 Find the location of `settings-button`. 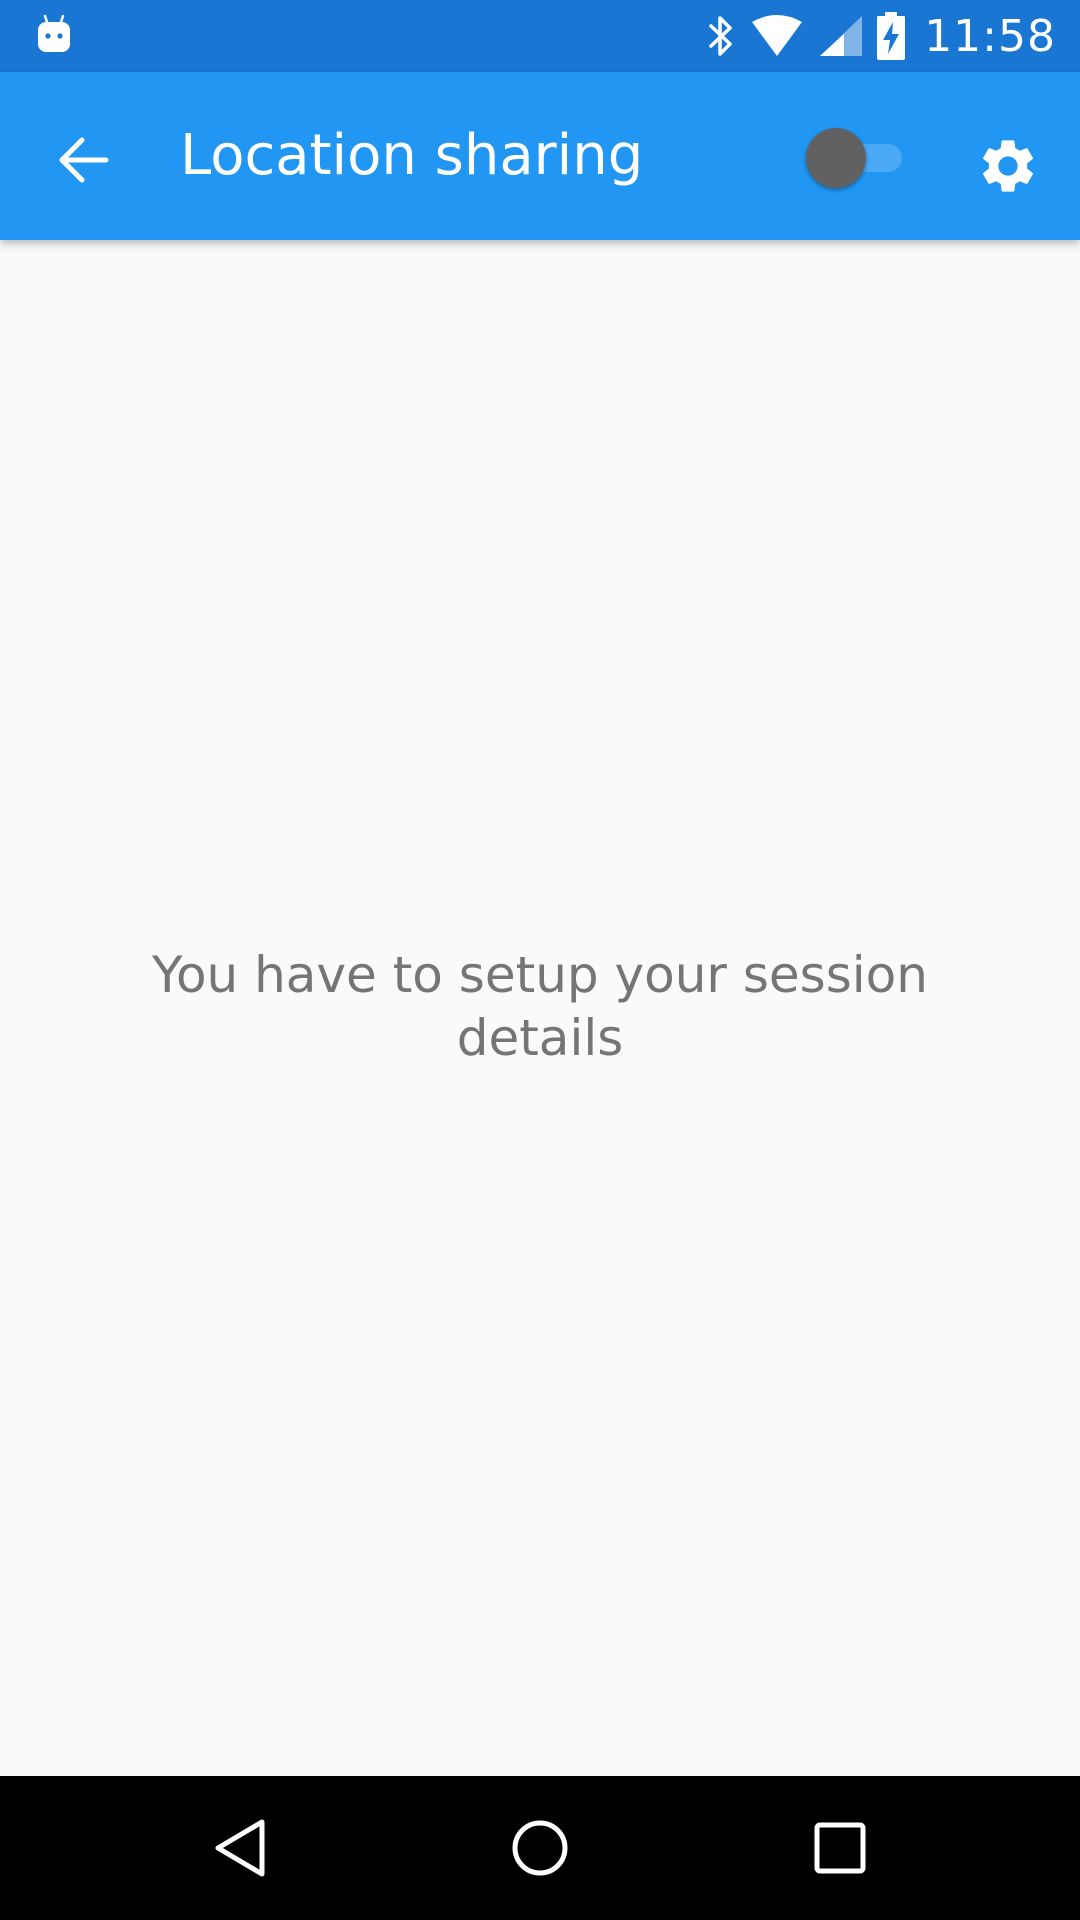

settings-button is located at coordinates (1008, 166).